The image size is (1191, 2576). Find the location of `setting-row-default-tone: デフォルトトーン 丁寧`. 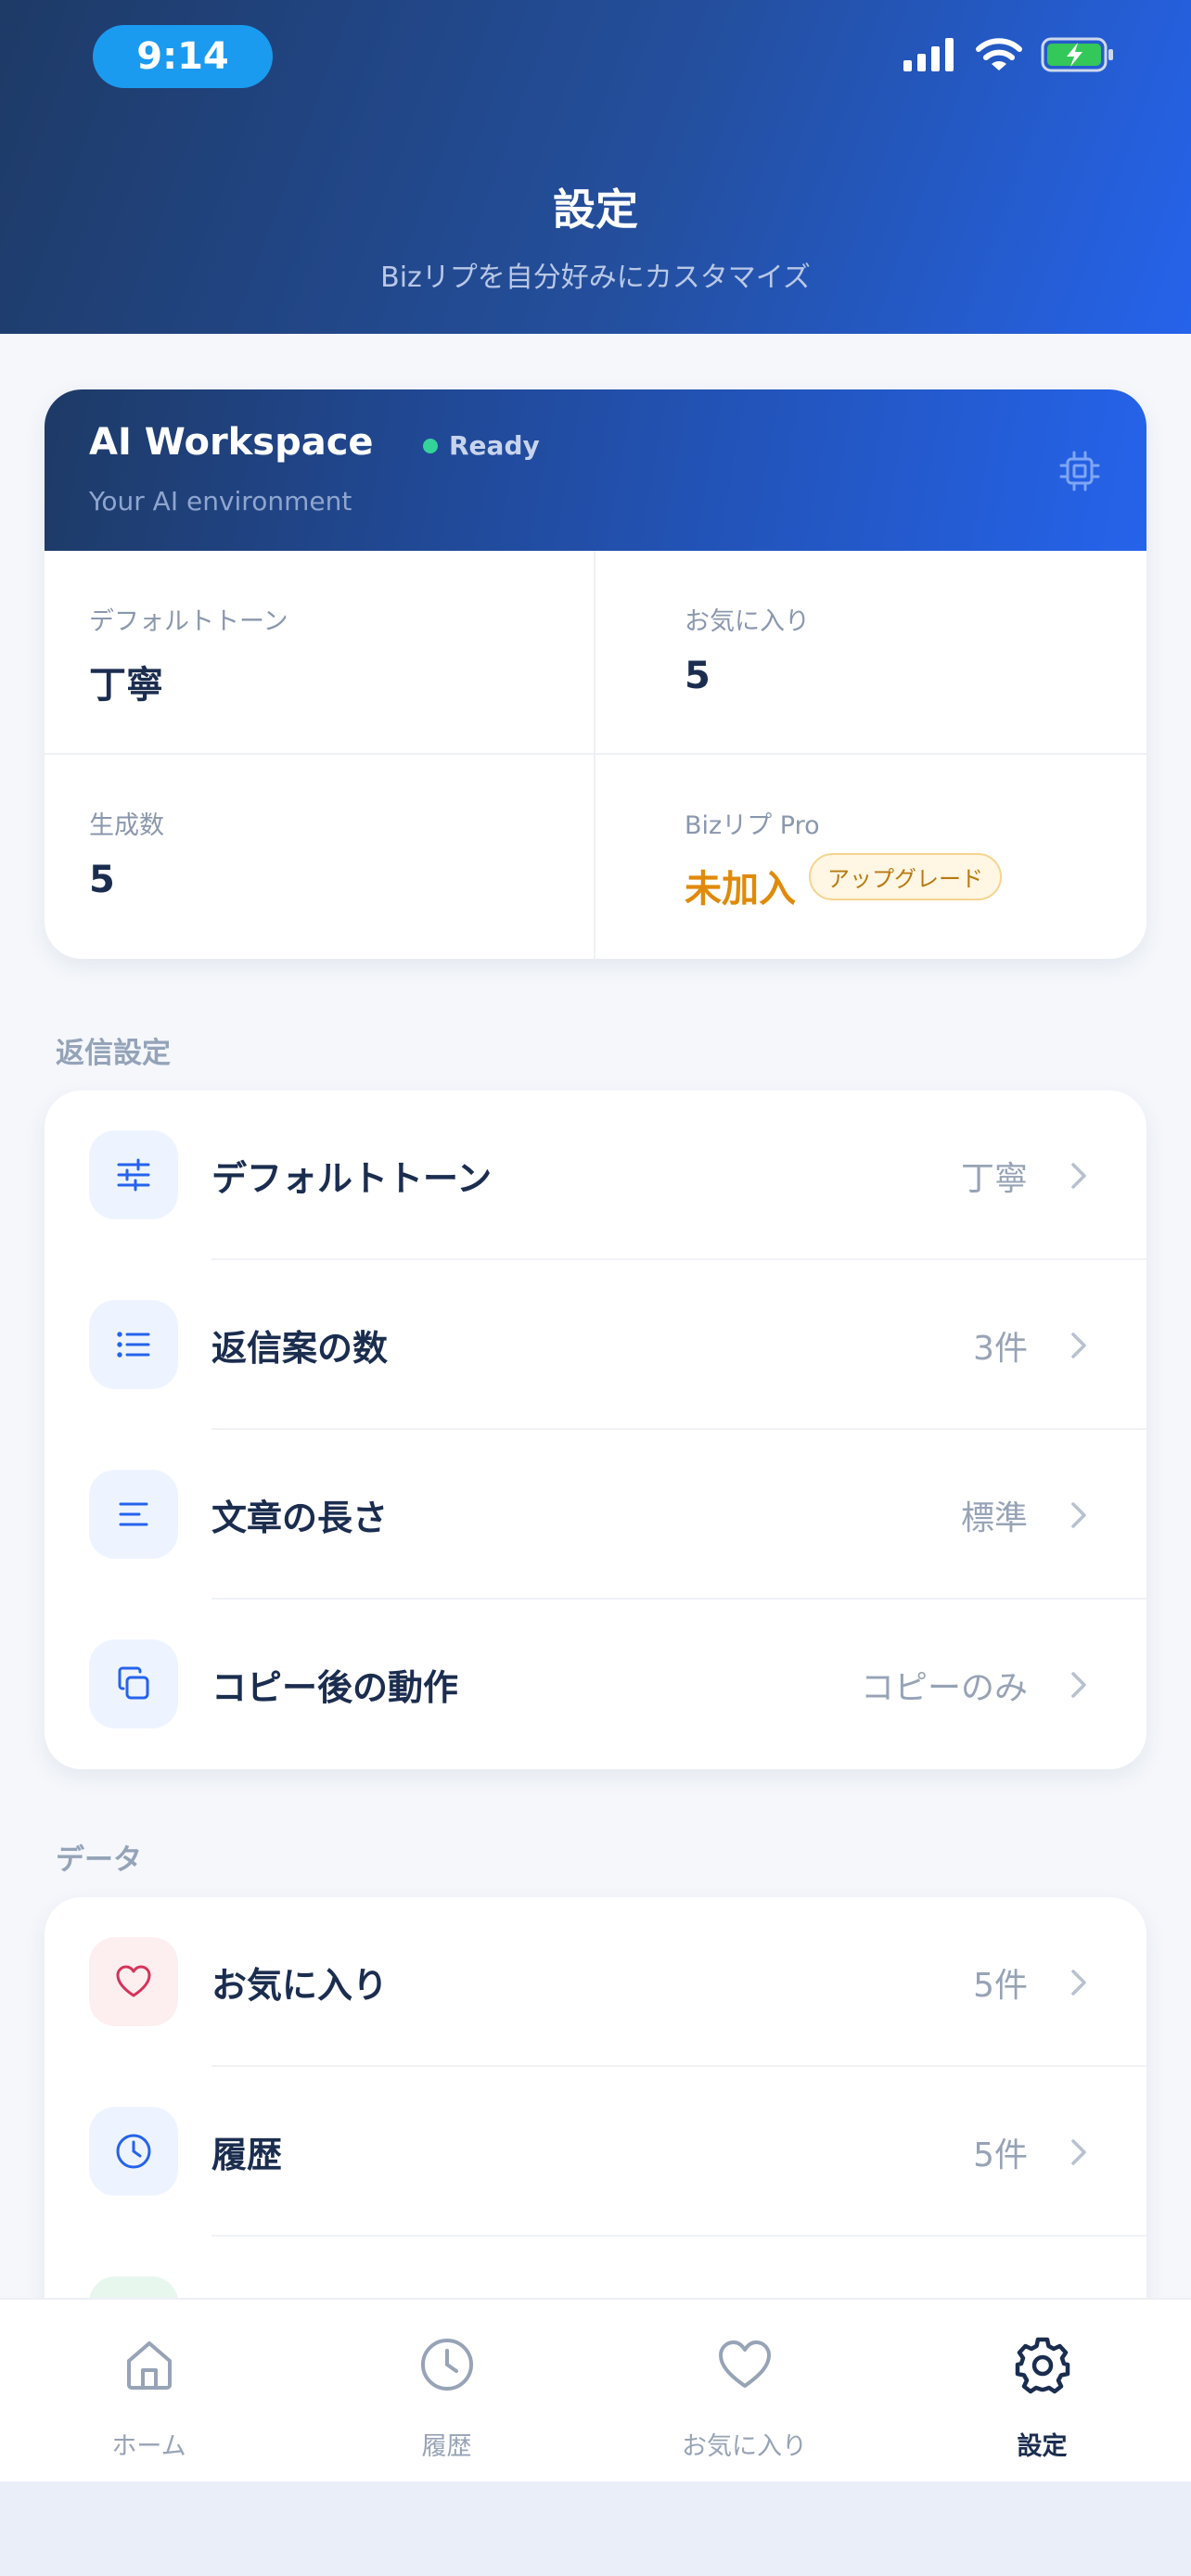

setting-row-default-tone: デフォルトトーン 丁寧 is located at coordinates (595, 1175).